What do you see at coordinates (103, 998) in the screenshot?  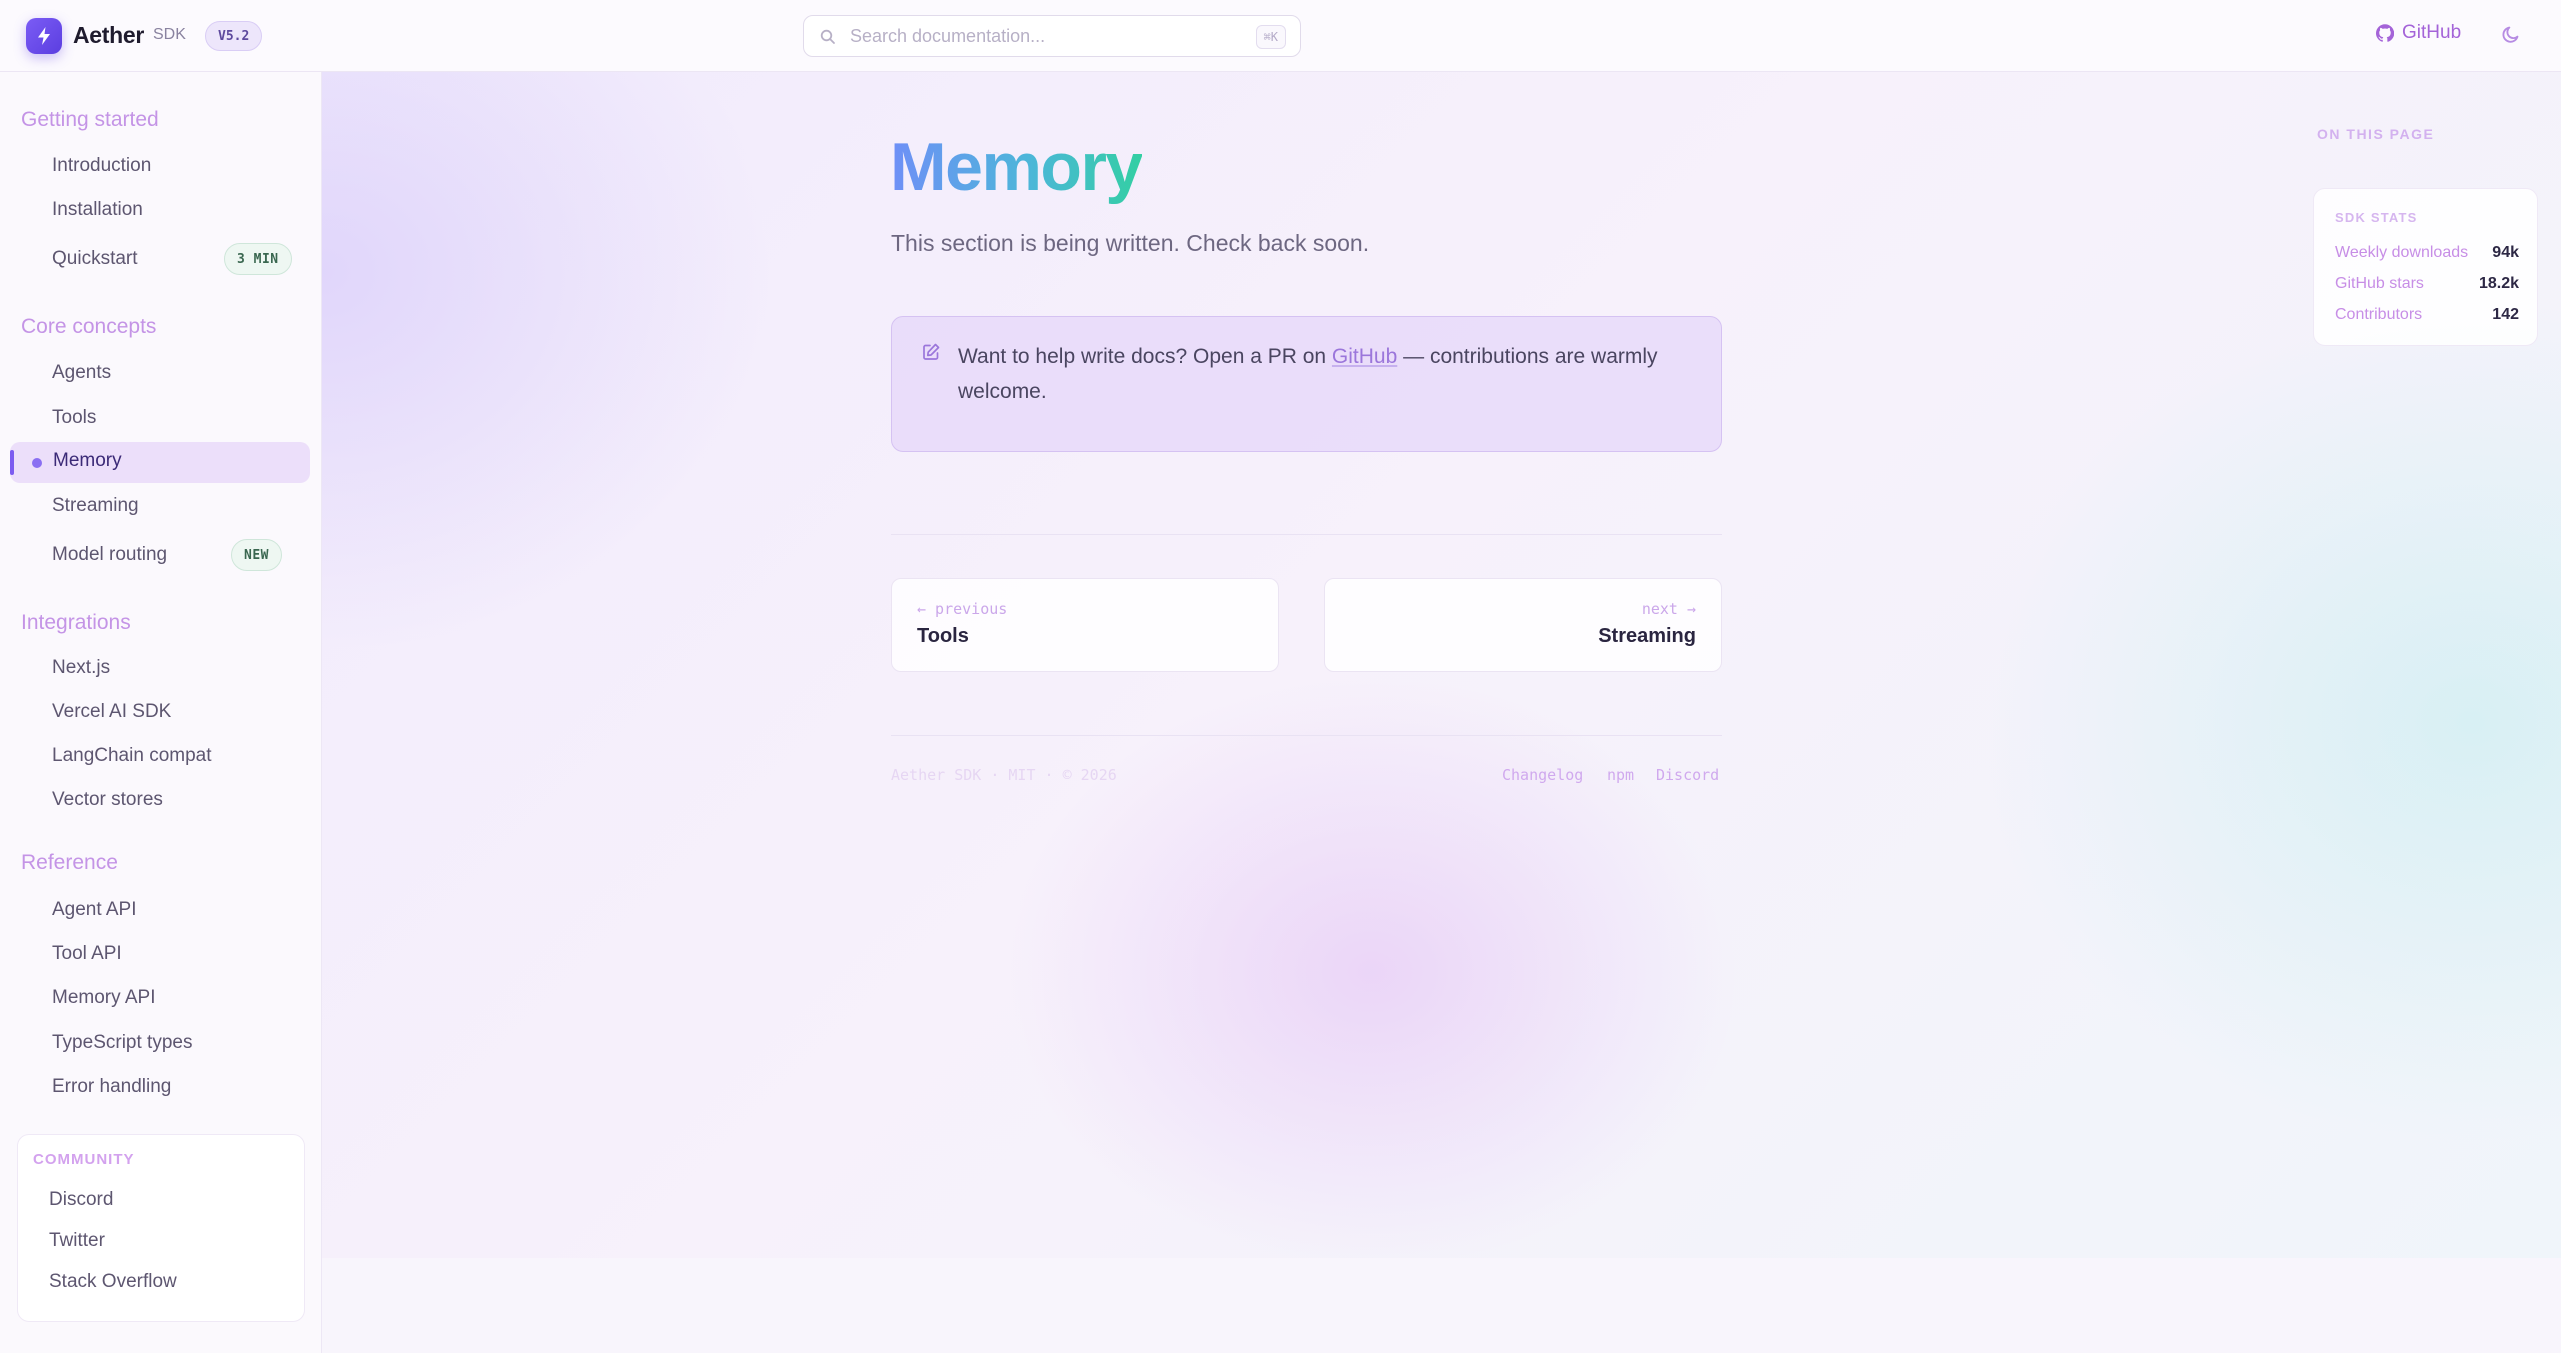 I see `sidebar-item-memory-api: Memory API` at bounding box center [103, 998].